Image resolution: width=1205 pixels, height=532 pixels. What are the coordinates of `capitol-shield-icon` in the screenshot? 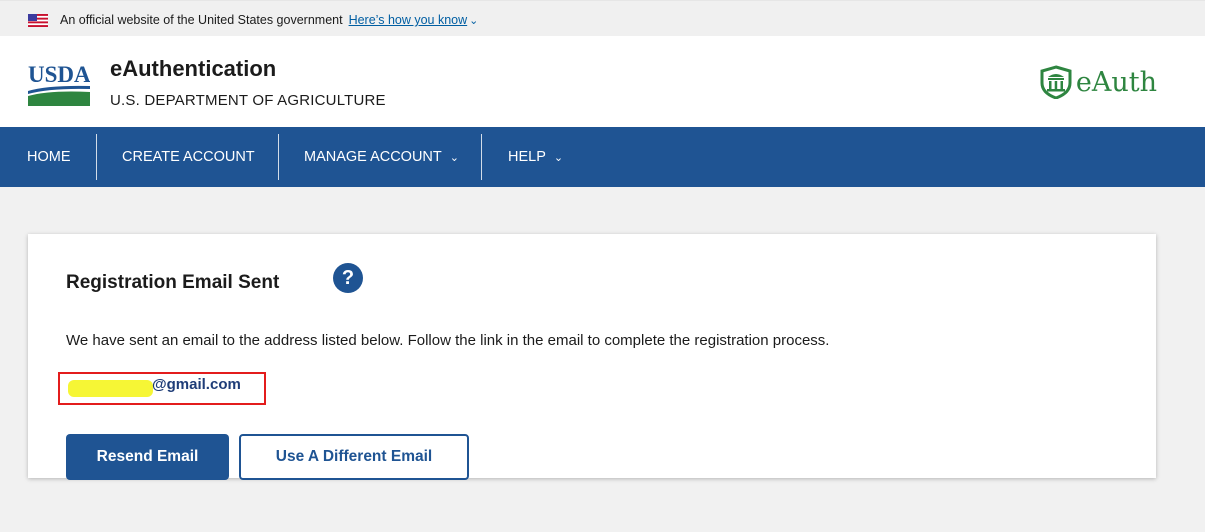 It's located at (1056, 82).